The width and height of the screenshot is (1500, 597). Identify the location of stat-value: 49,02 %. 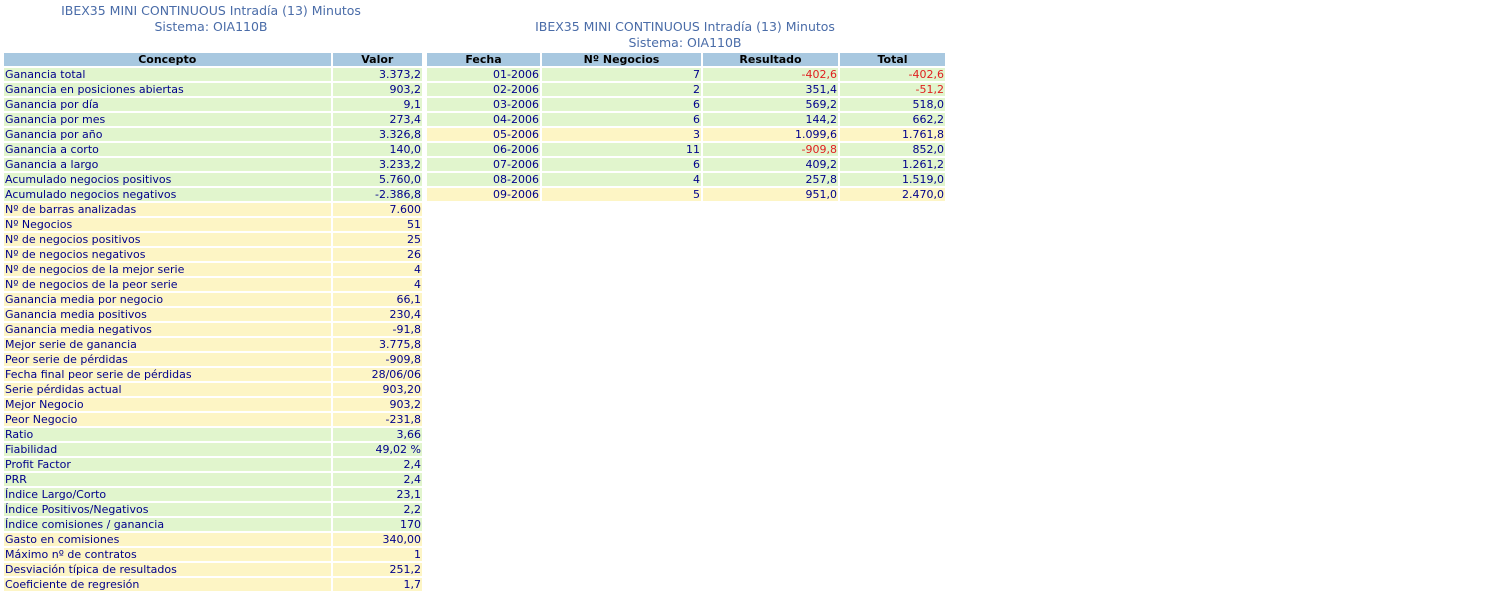
(377, 449).